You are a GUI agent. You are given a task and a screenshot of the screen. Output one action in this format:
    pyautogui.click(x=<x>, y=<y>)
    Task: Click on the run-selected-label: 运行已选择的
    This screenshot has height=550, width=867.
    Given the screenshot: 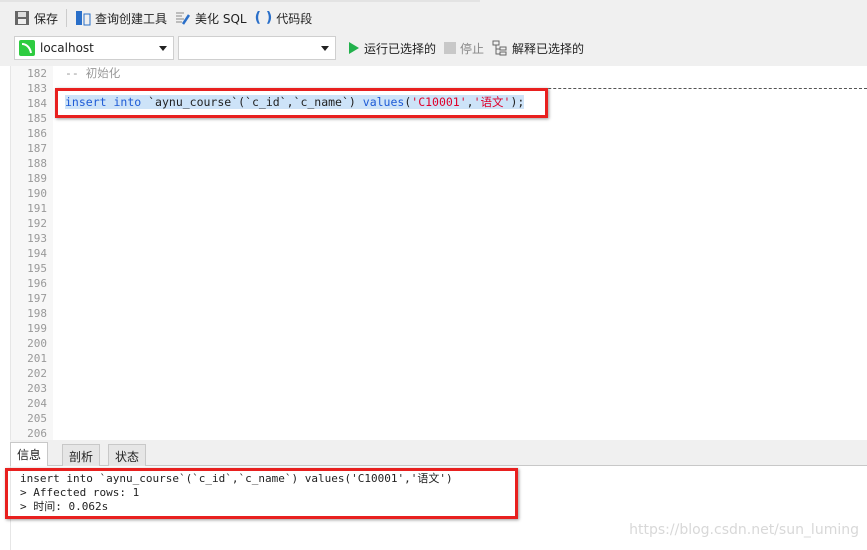 What is the action you would take?
    pyautogui.click(x=400, y=48)
    